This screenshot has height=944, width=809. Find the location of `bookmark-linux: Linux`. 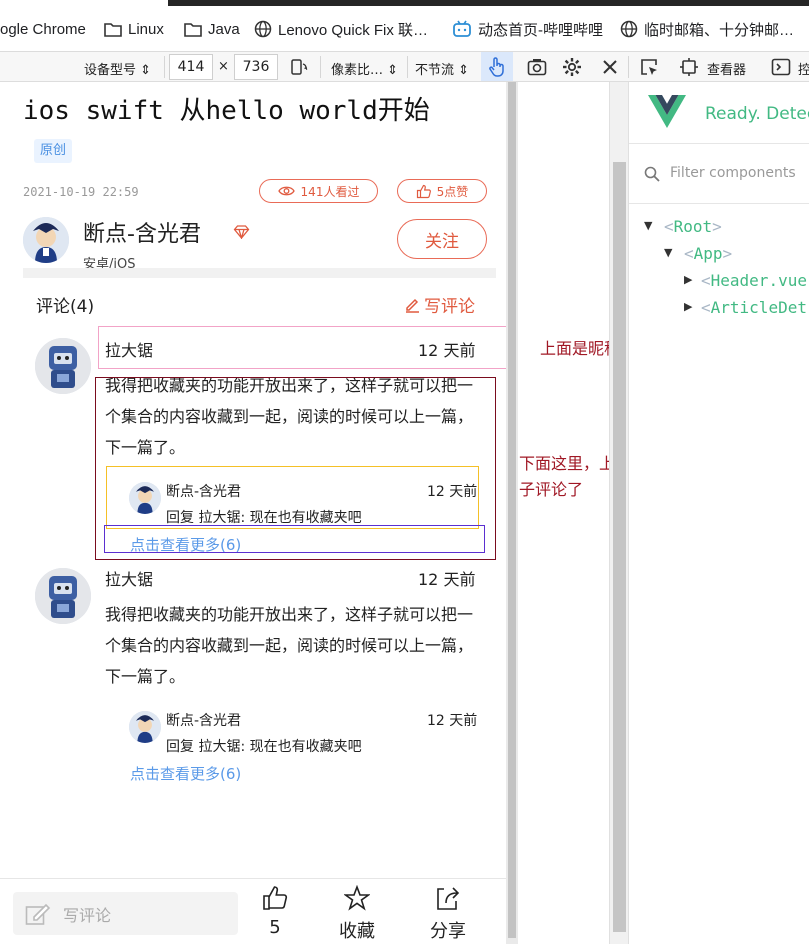

bookmark-linux: Linux is located at coordinates (134, 29).